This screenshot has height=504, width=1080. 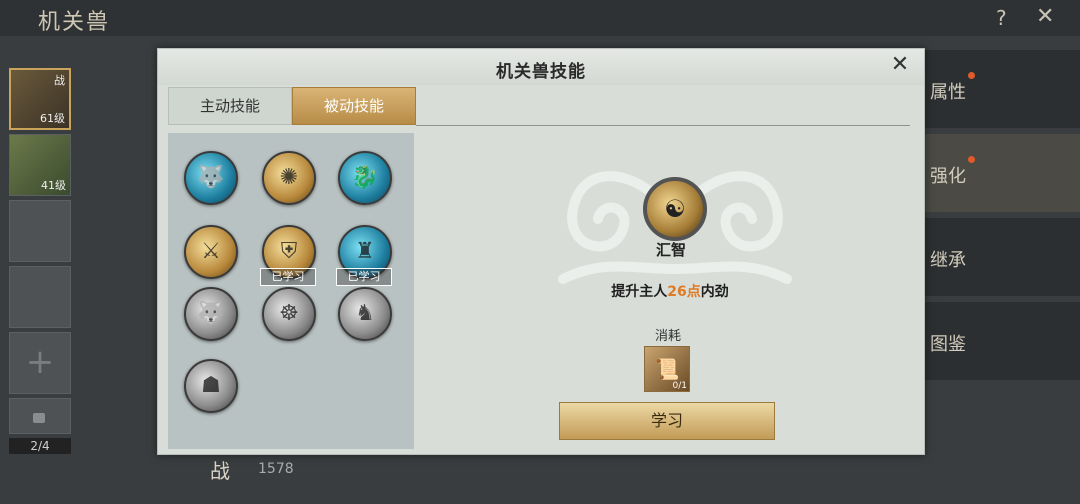 I want to click on locked-slot, so click(x=40, y=416).